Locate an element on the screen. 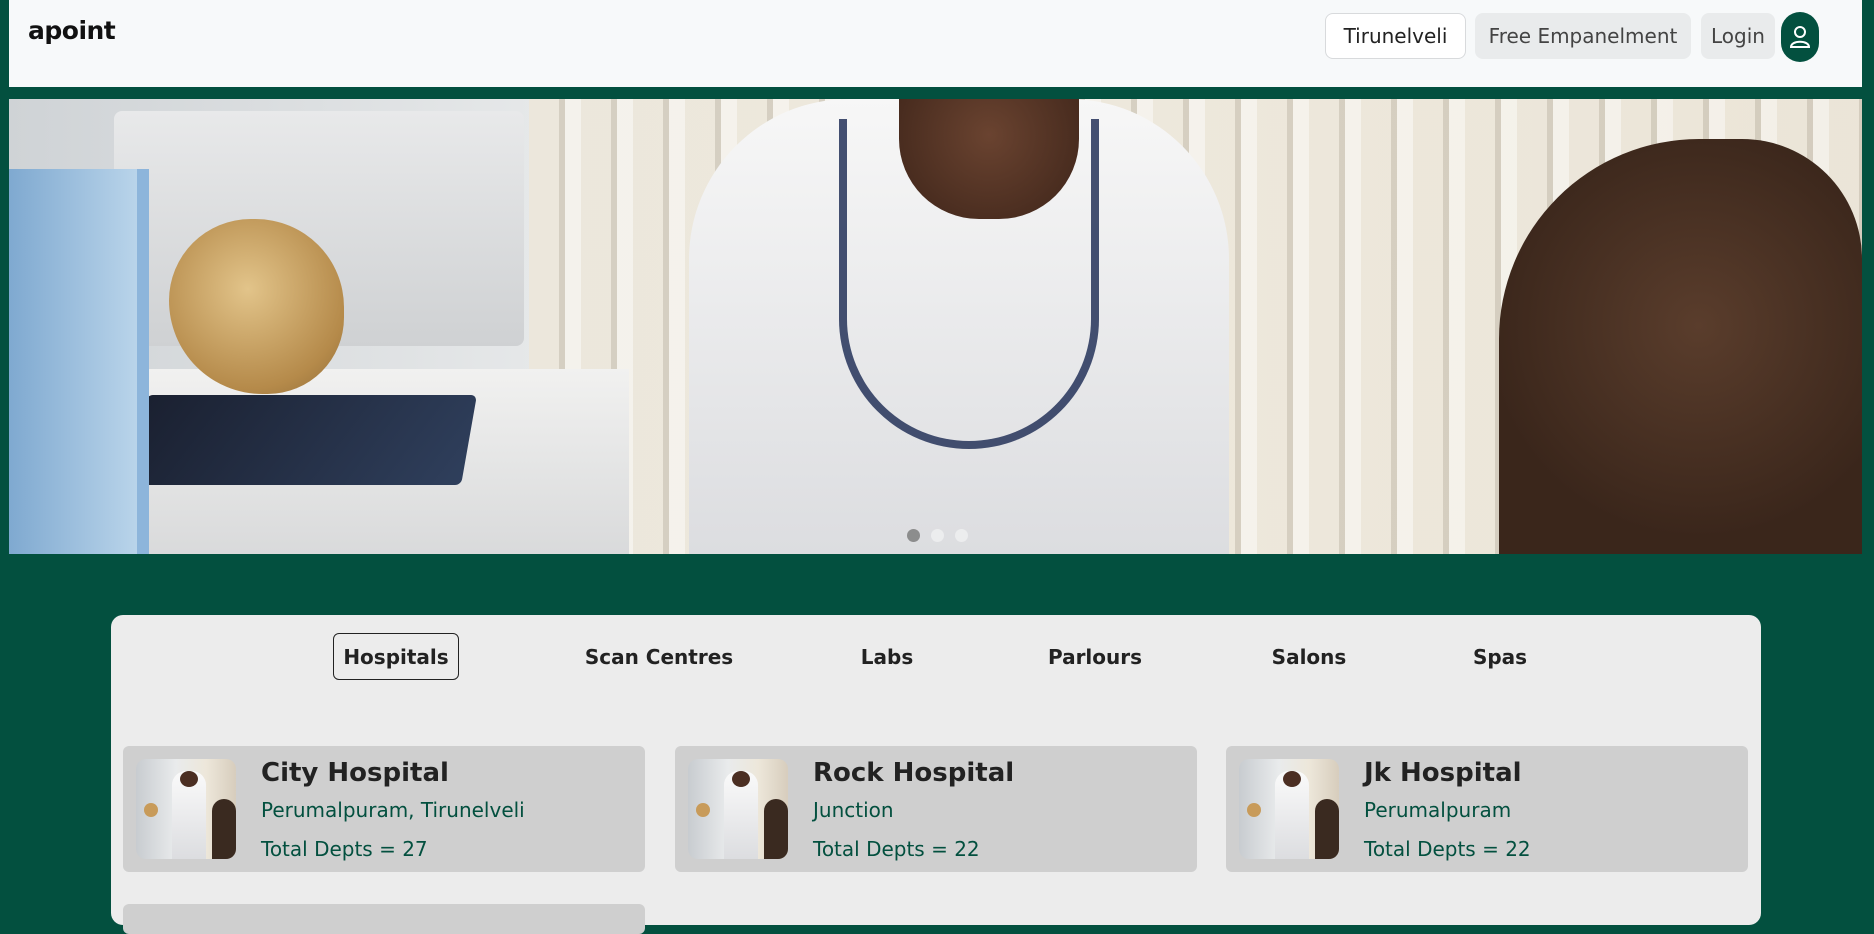 Image resolution: width=1874 pixels, height=934 pixels. brand-logo: apoint is located at coordinates (72, 30).